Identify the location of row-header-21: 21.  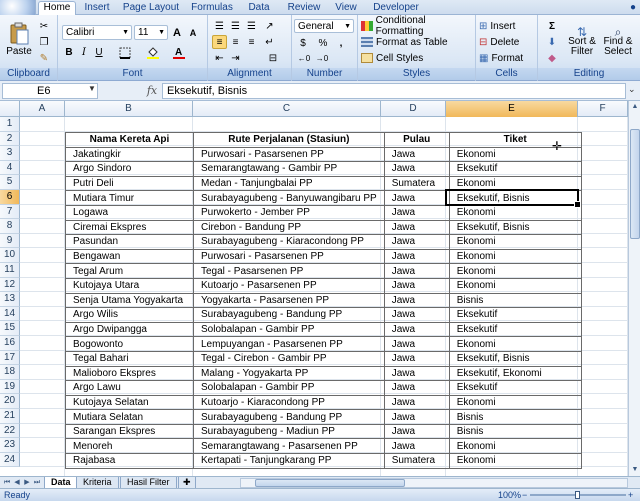
(10, 416).